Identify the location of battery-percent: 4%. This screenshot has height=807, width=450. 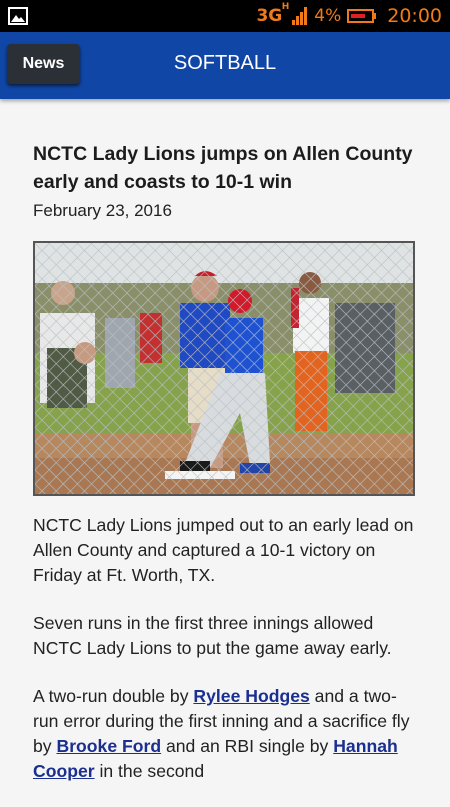
(328, 16).